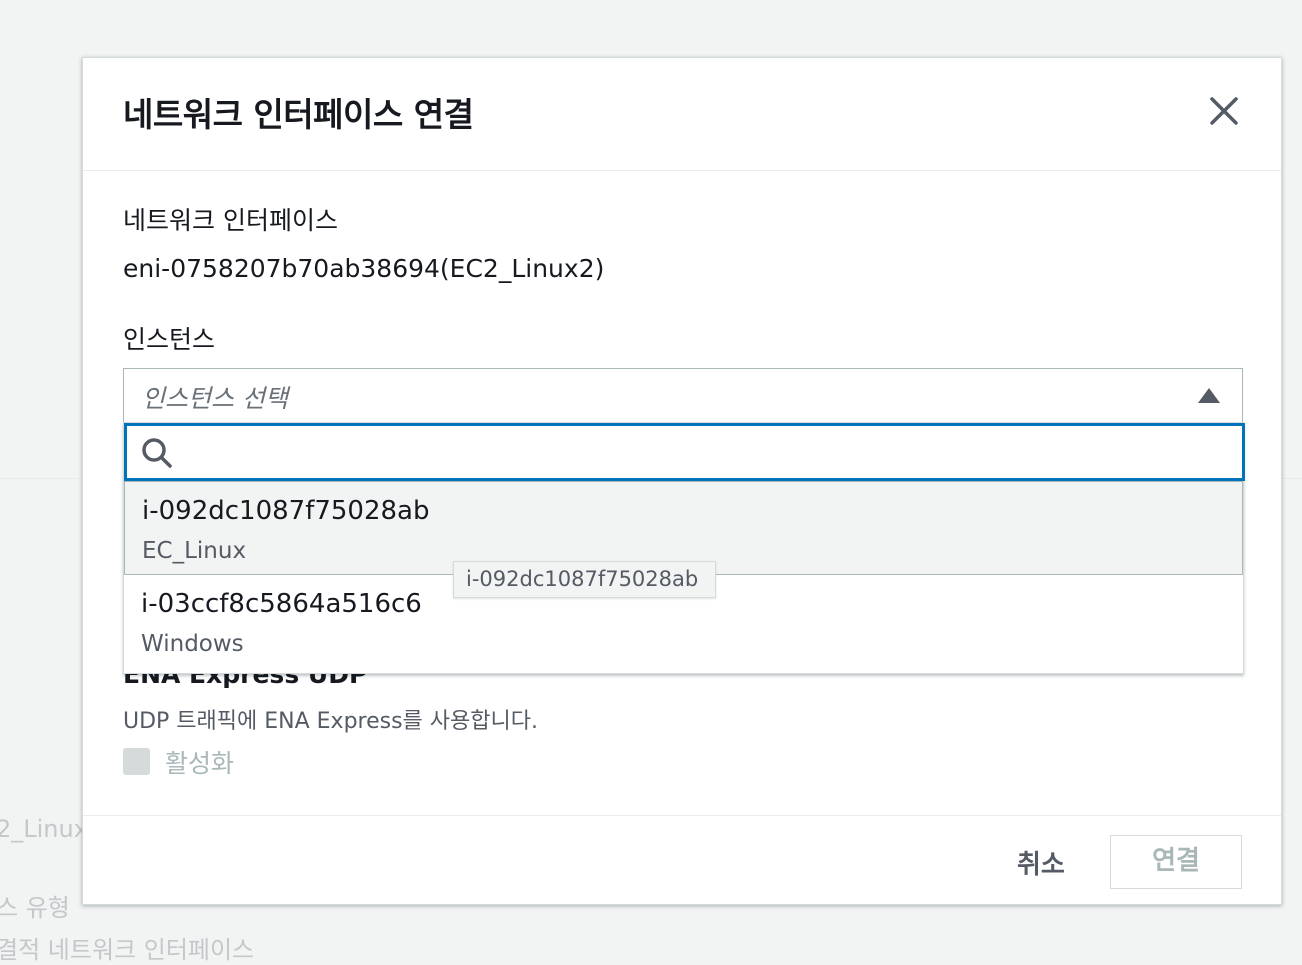  Describe the element at coordinates (136, 761) in the screenshot. I see `enable-checkbox` at that location.